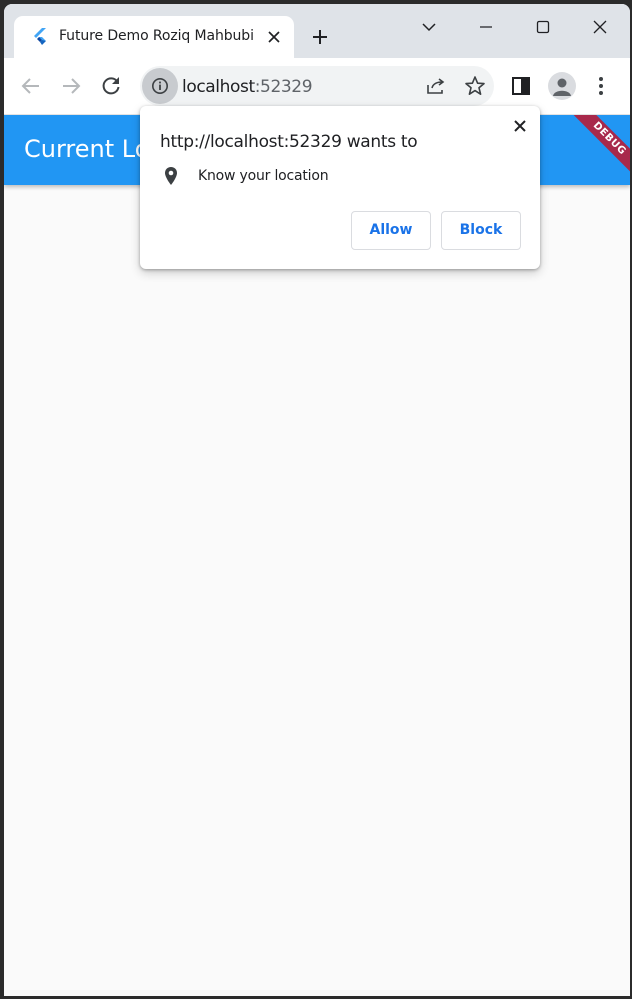  What do you see at coordinates (111, 86) in the screenshot?
I see `reload-icon` at bounding box center [111, 86].